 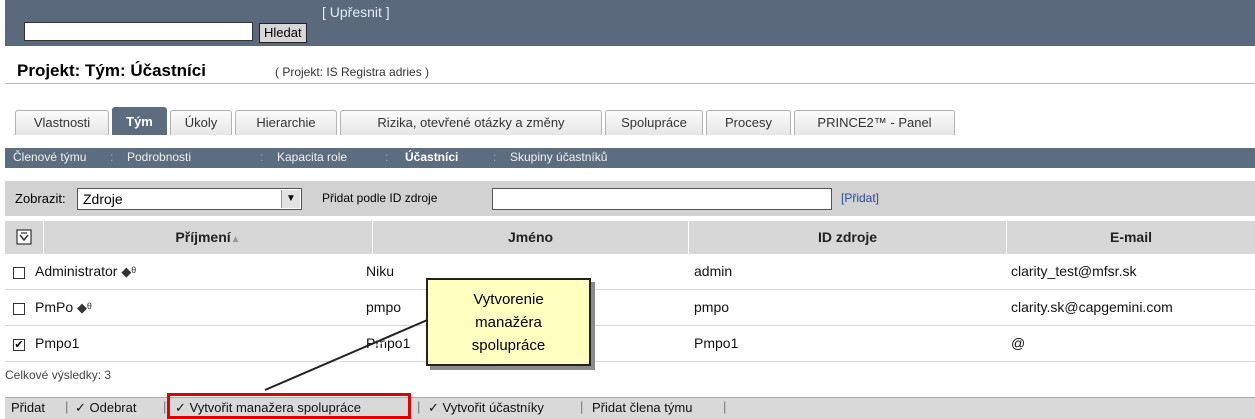 I want to click on callout-line-3: spolupráce, so click(x=508, y=345).